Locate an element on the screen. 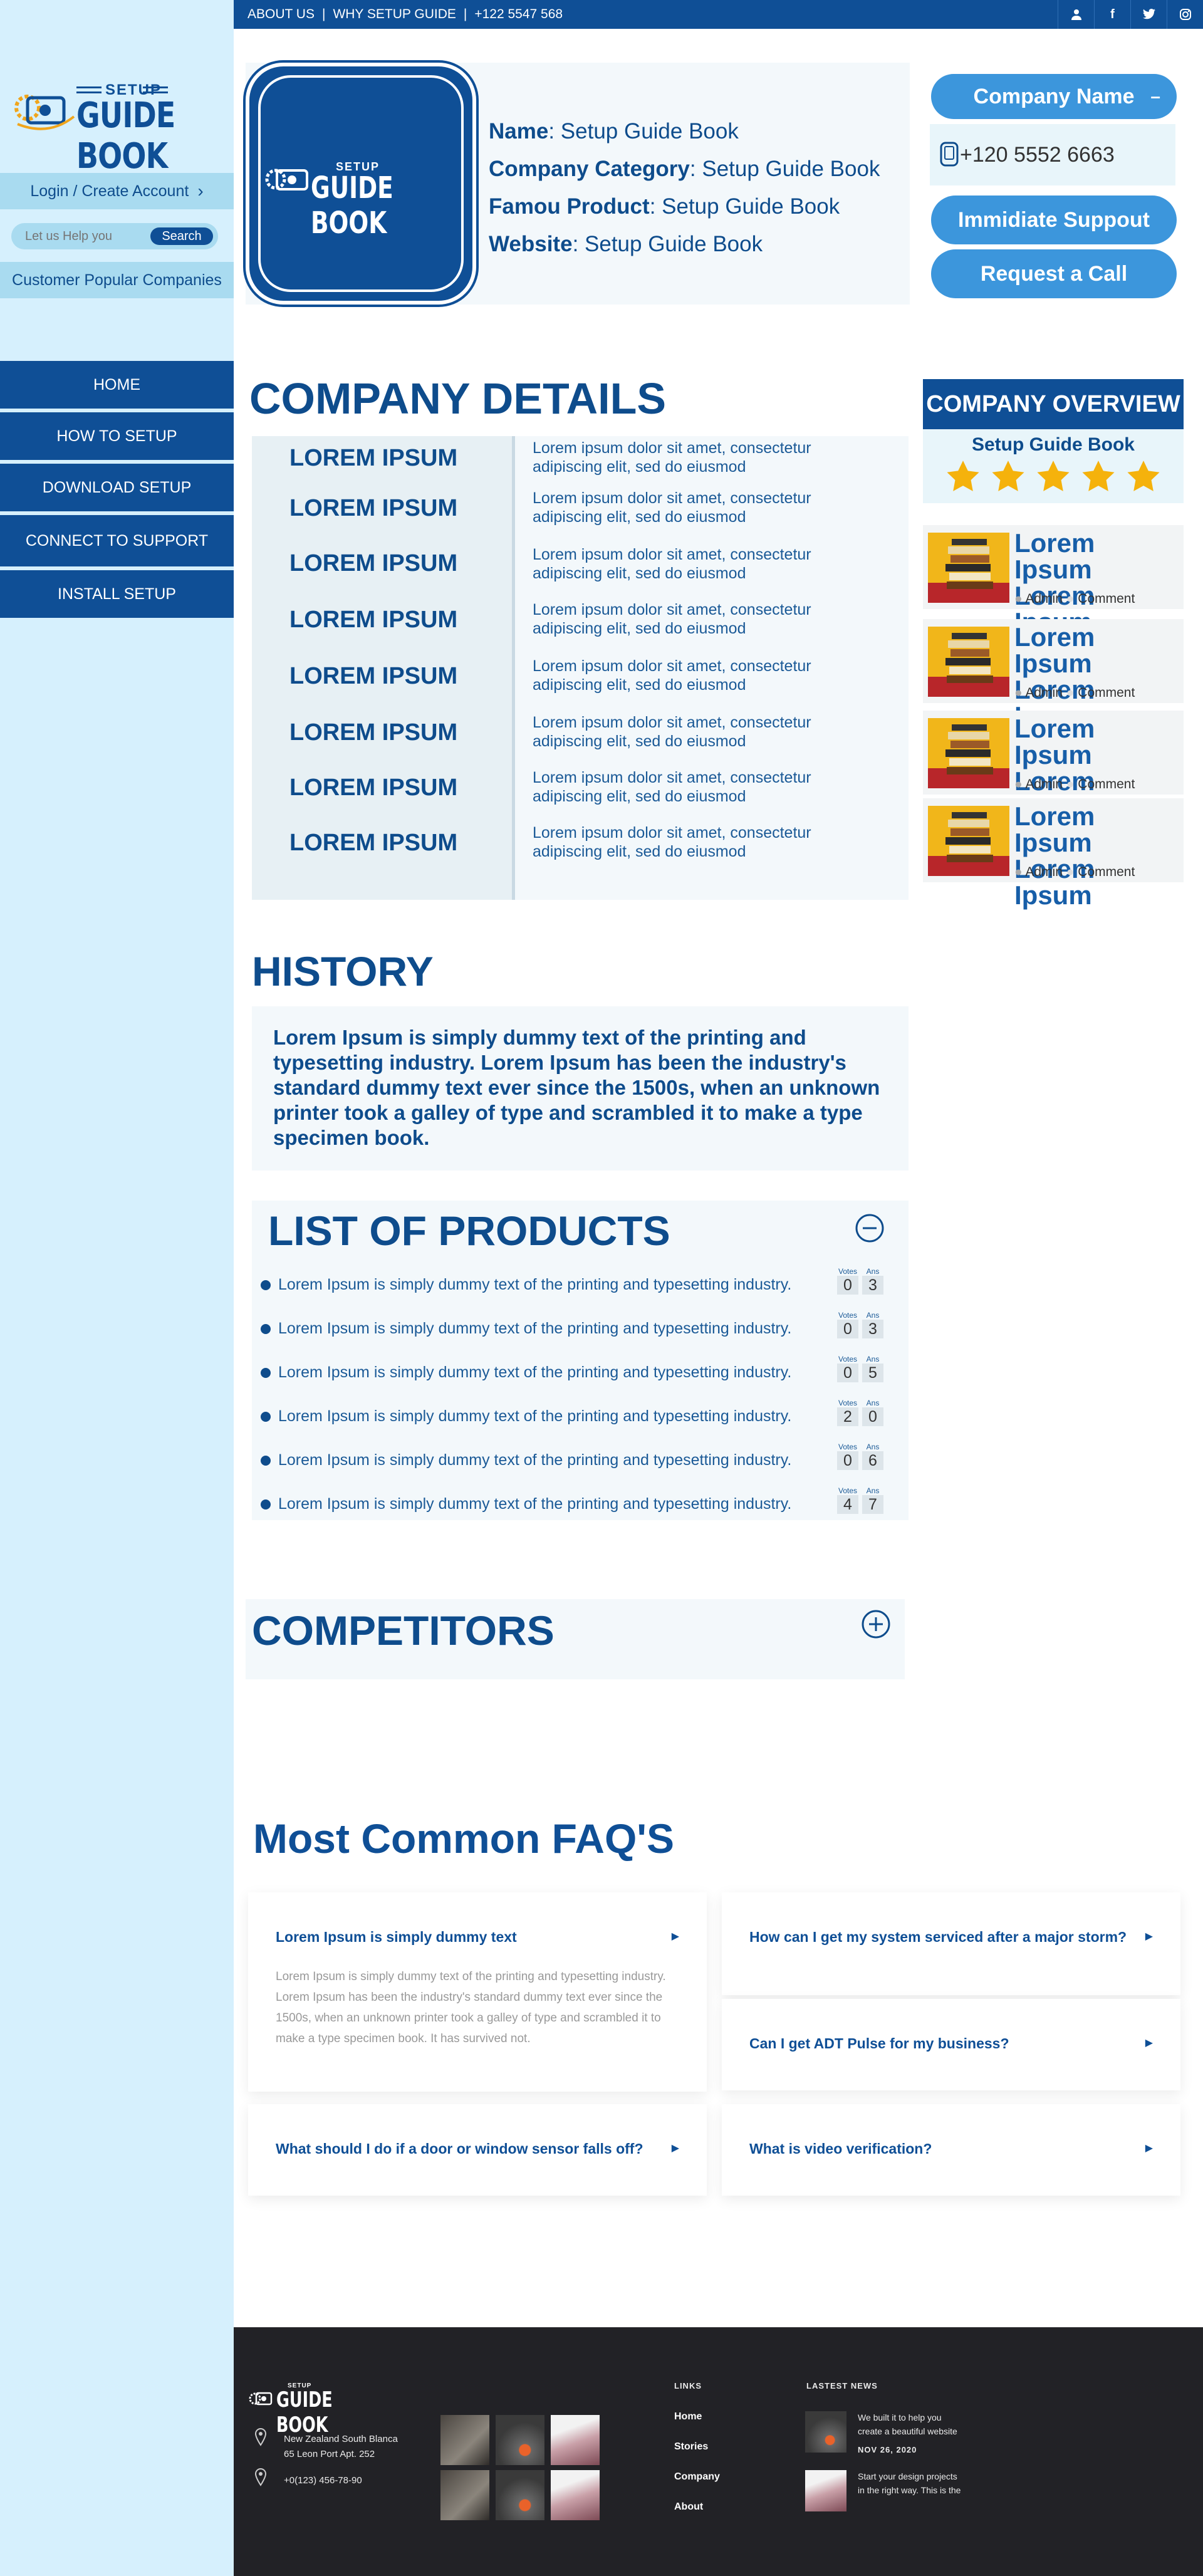 This screenshot has height=2576, width=1203. faq-question: Lorem Ipsum is simply dummy text is located at coordinates (396, 1937).